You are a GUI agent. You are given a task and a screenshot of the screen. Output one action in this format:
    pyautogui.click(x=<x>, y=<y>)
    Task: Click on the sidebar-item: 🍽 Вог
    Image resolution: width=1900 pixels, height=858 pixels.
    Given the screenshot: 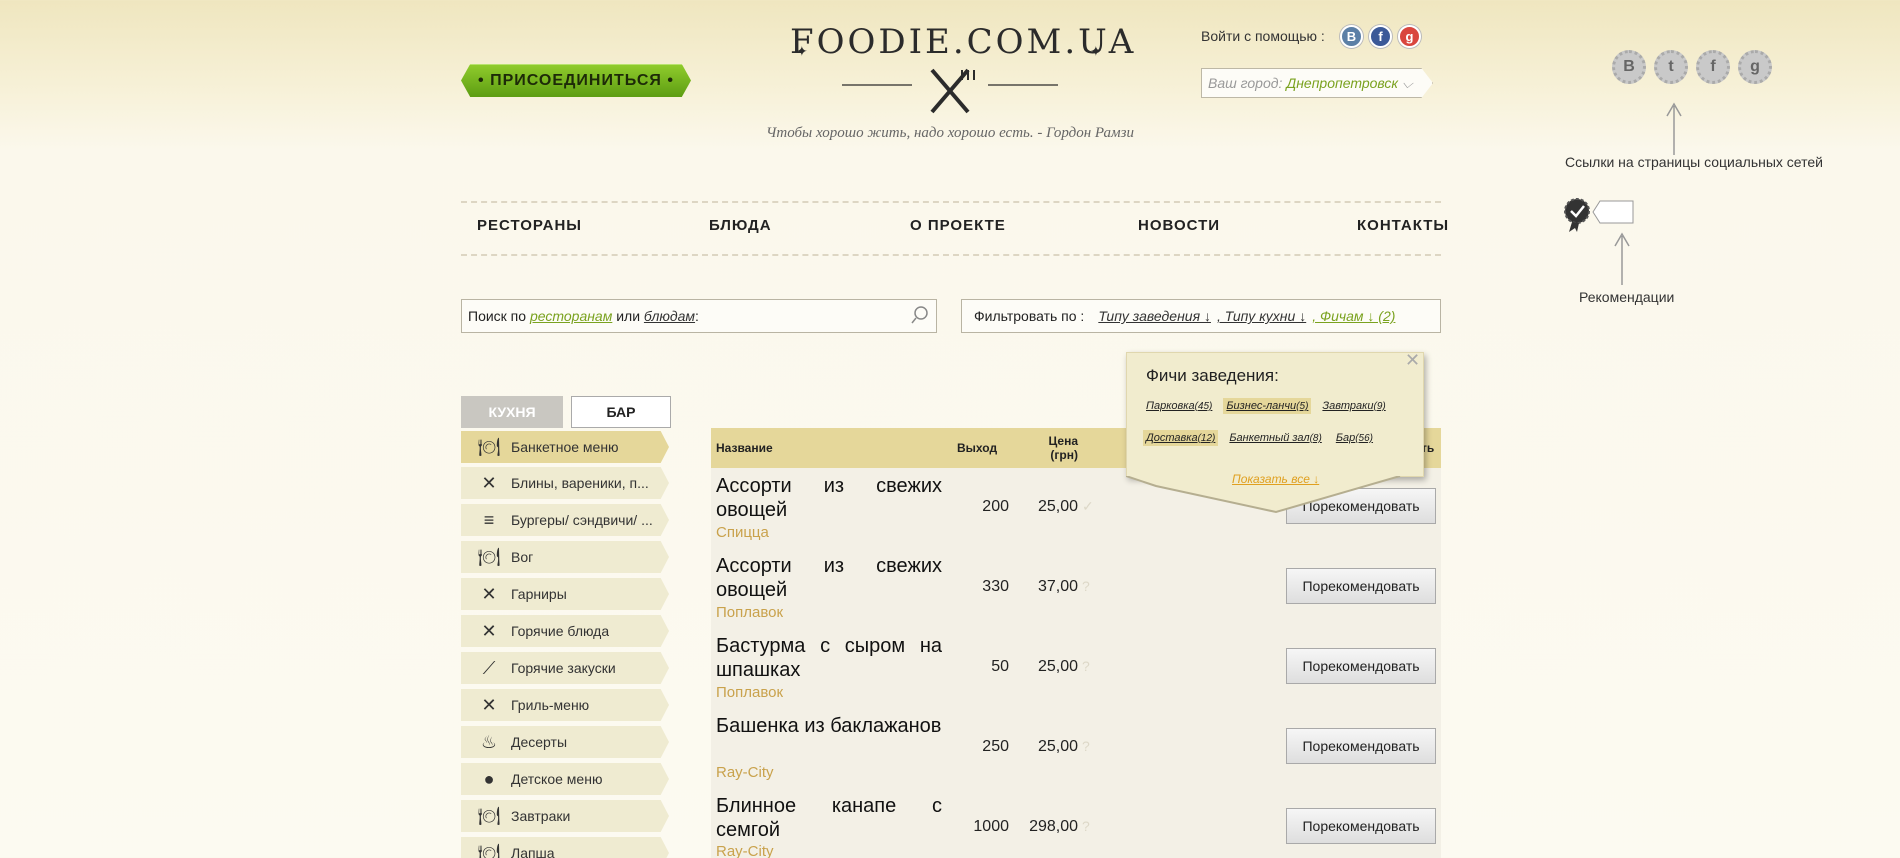 What is the action you would take?
    pyautogui.click(x=565, y=557)
    